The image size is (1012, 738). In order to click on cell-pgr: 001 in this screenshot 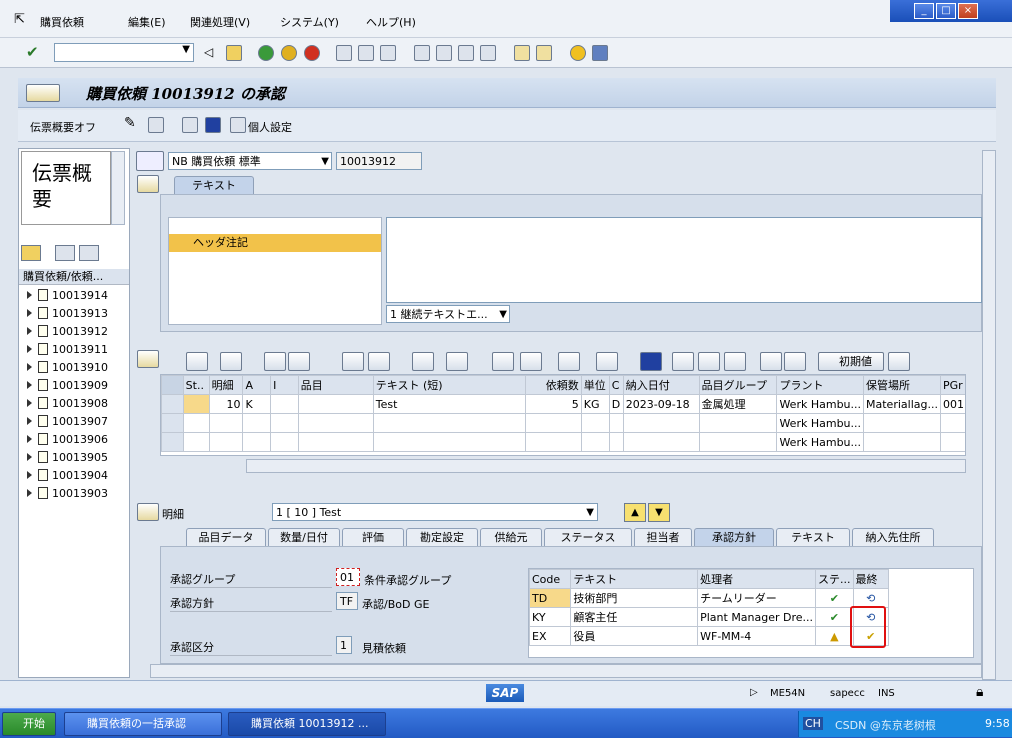, I will do `click(952, 404)`.